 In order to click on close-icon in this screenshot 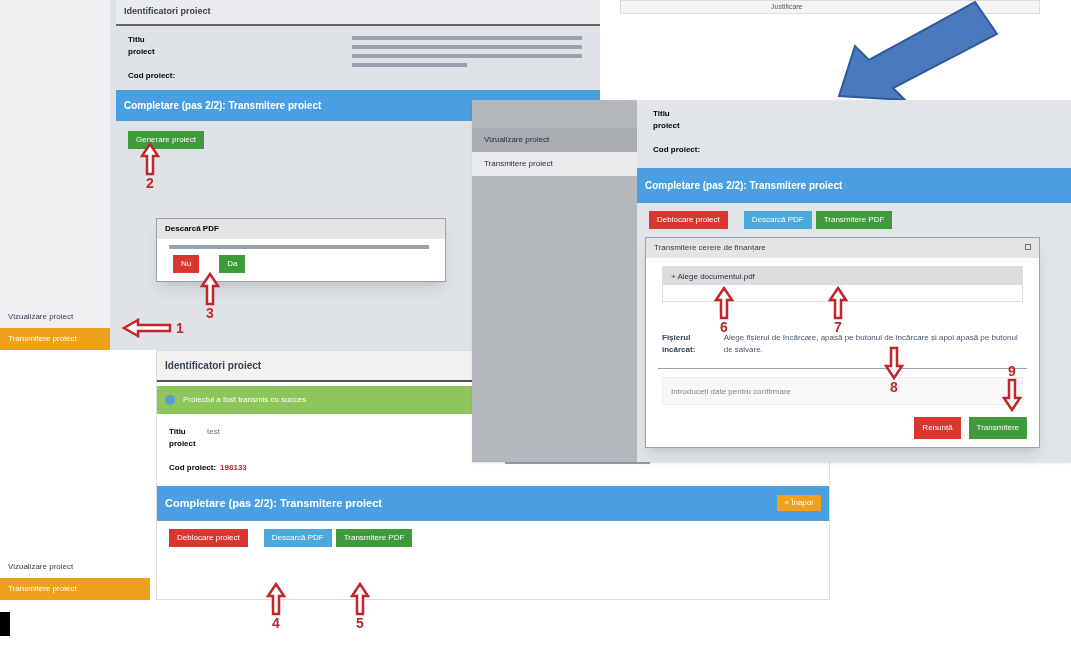, I will do `click(1028, 247)`.